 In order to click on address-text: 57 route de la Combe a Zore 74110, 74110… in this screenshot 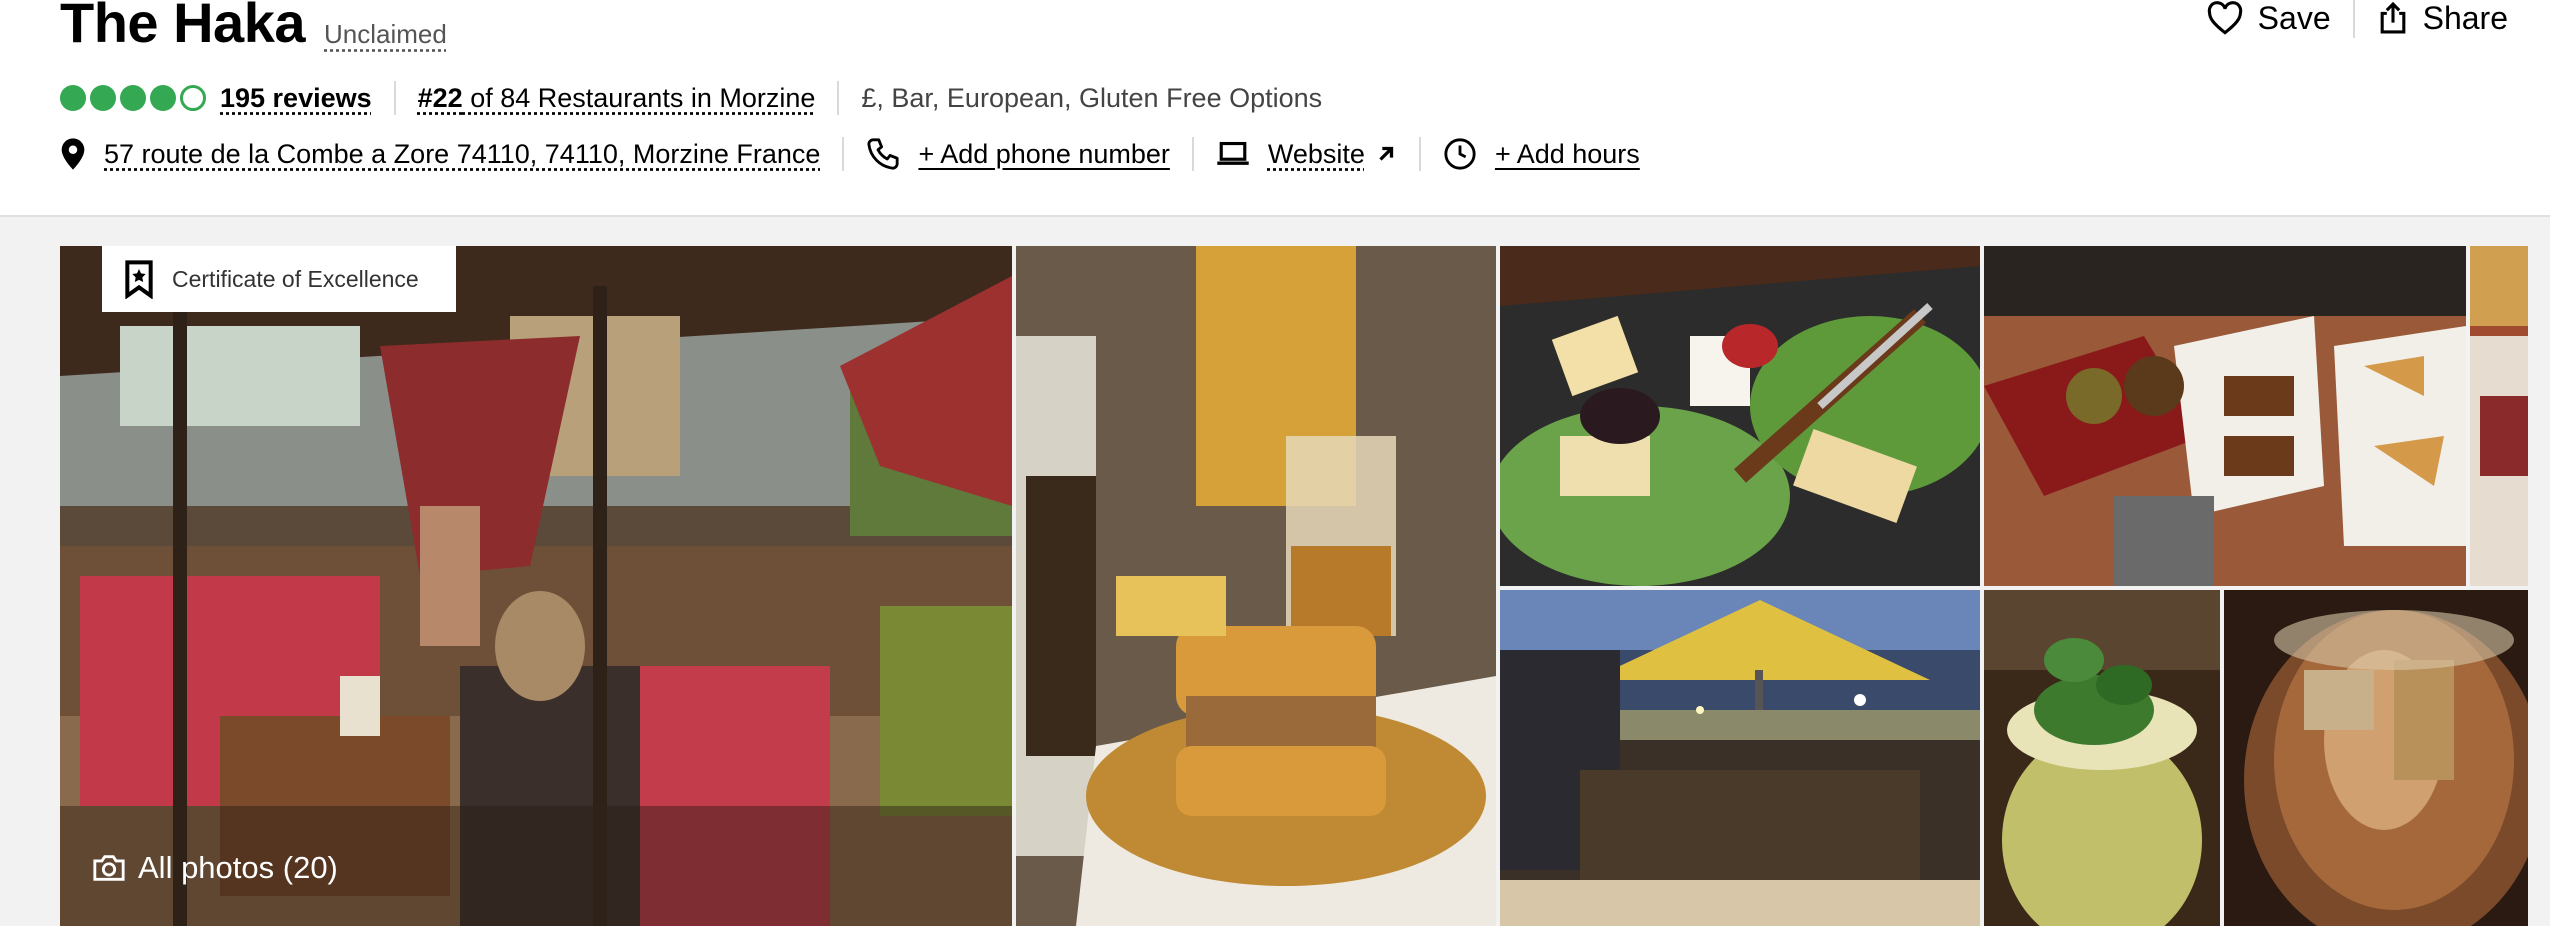, I will do `click(462, 153)`.